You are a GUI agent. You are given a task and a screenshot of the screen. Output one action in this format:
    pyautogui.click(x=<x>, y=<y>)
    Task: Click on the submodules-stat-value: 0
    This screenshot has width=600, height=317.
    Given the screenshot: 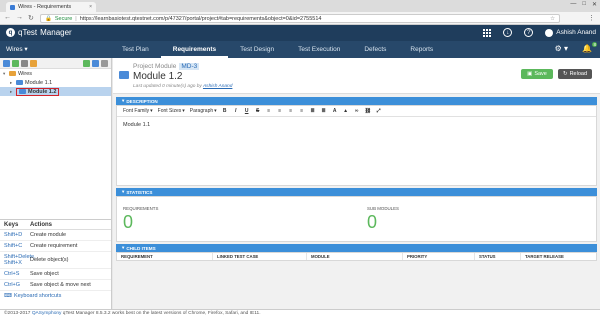 What is the action you would take?
    pyautogui.click(x=372, y=222)
    